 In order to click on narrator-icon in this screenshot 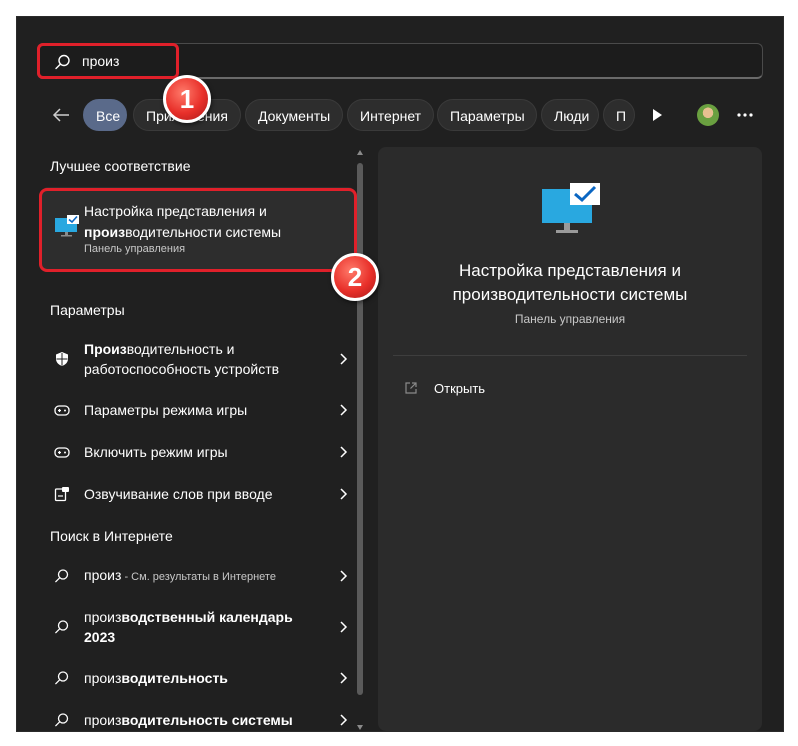, I will do `click(61, 494)`.